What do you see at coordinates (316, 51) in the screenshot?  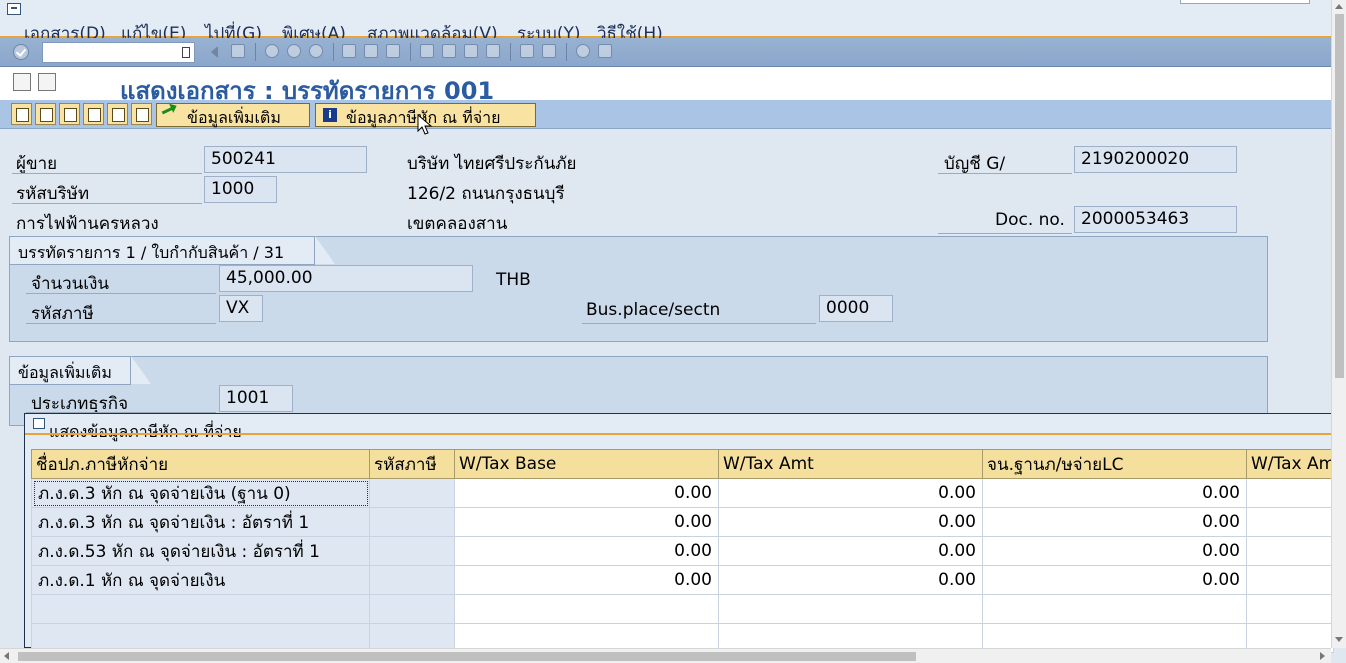 I see `cancel-icon` at bounding box center [316, 51].